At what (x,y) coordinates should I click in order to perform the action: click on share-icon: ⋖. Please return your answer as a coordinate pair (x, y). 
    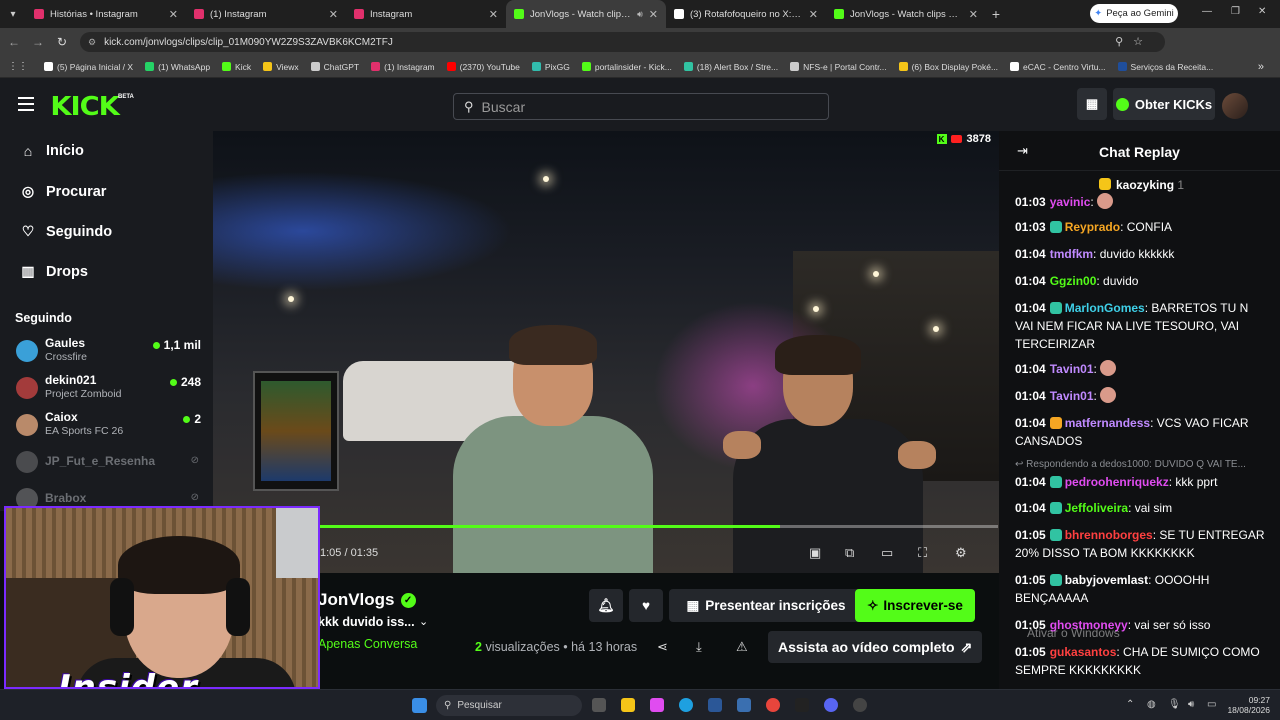
    Looking at the image, I should click on (662, 647).